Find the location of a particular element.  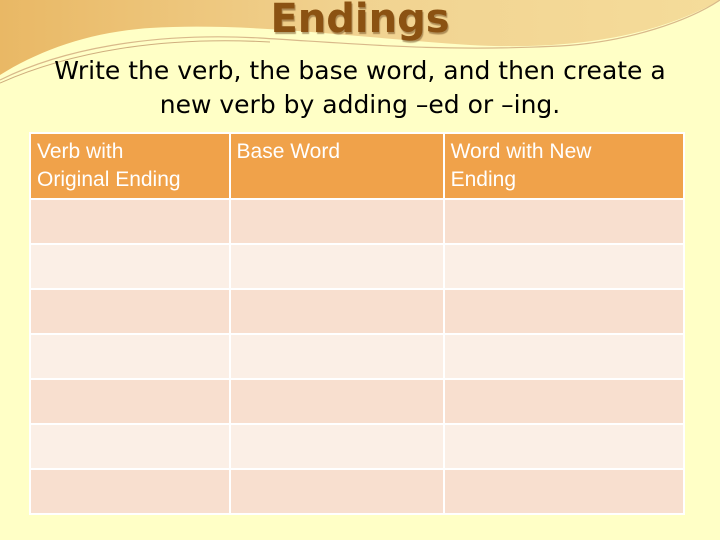

slide-title: Endings is located at coordinates (360, 21).